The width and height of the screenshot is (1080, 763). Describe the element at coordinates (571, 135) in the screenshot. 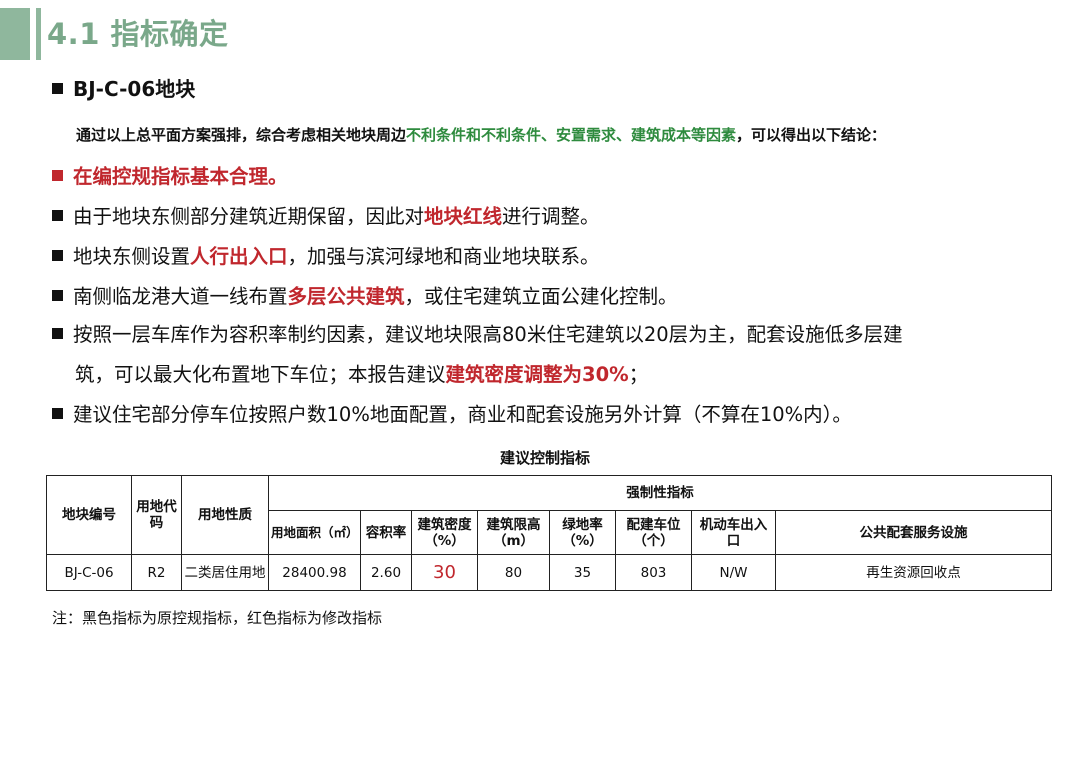

I see `intro-highlight: 不利条件和不利条件、安置需求、建筑成本等因素` at that location.